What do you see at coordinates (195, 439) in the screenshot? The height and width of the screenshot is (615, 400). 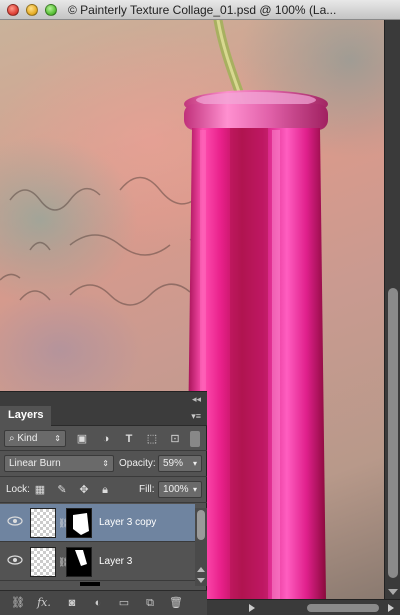 I see `filter-toggle-switch` at bounding box center [195, 439].